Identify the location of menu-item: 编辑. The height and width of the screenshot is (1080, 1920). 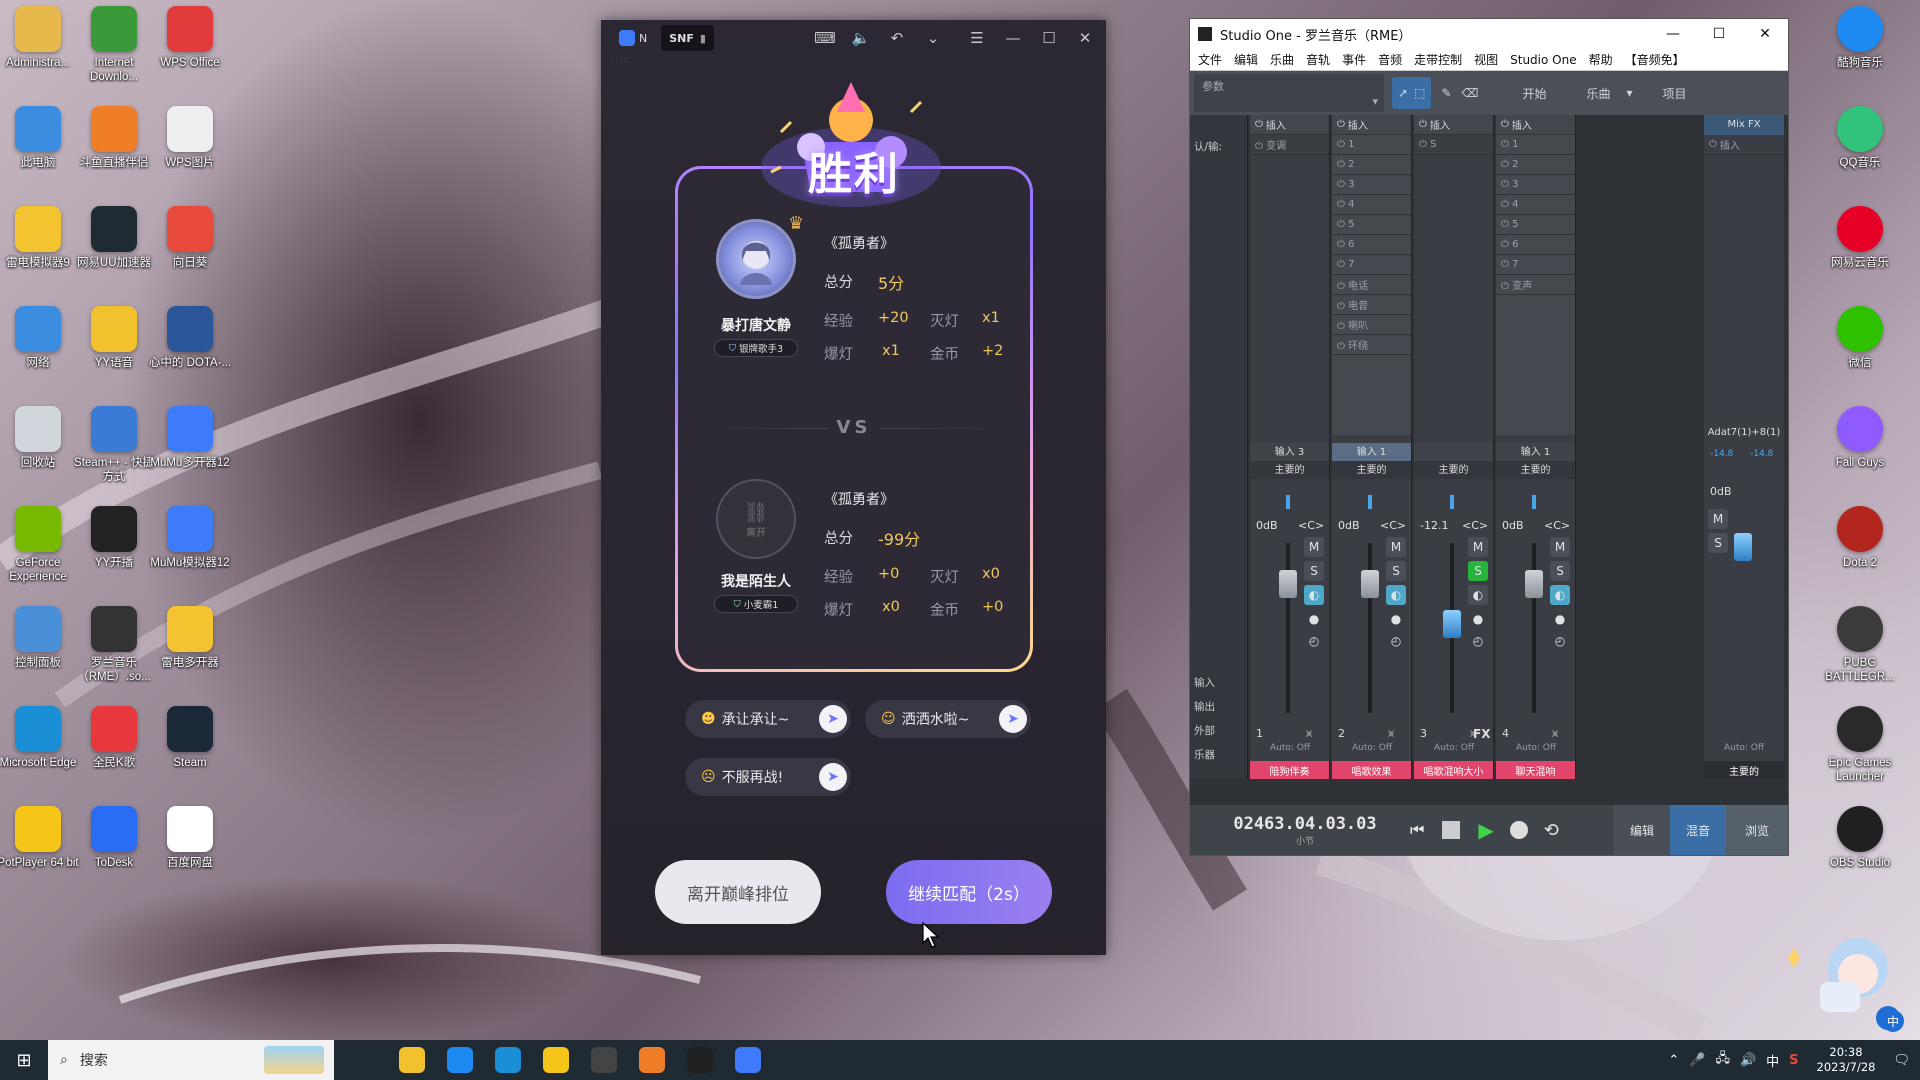
(1246, 59).